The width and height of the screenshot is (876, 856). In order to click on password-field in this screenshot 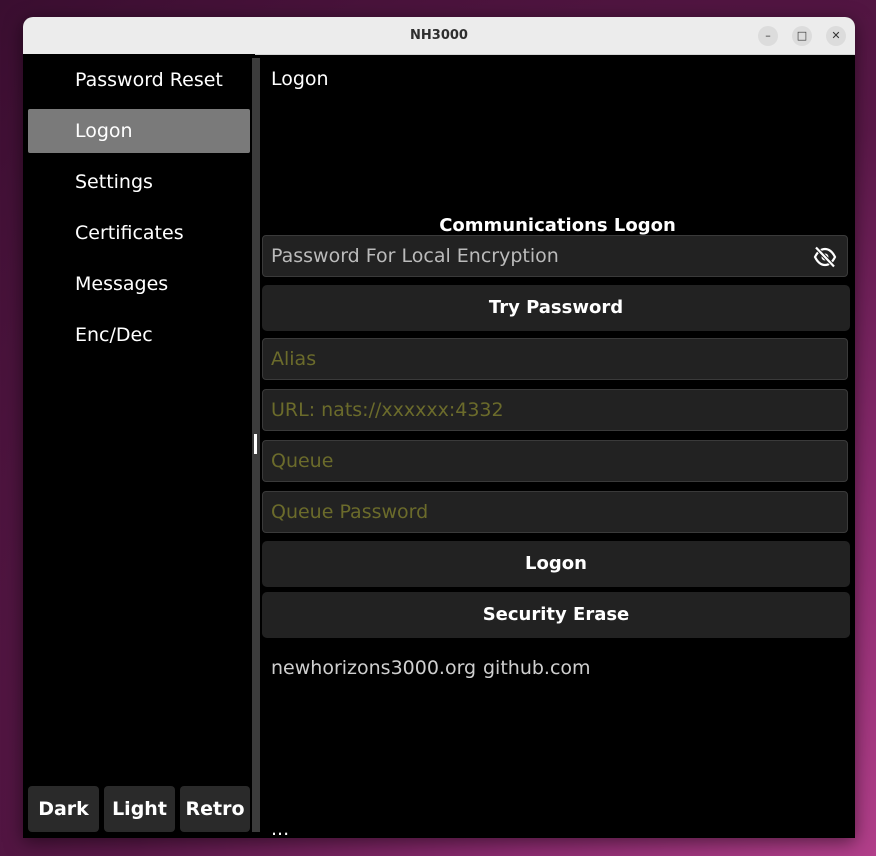, I will do `click(555, 256)`.